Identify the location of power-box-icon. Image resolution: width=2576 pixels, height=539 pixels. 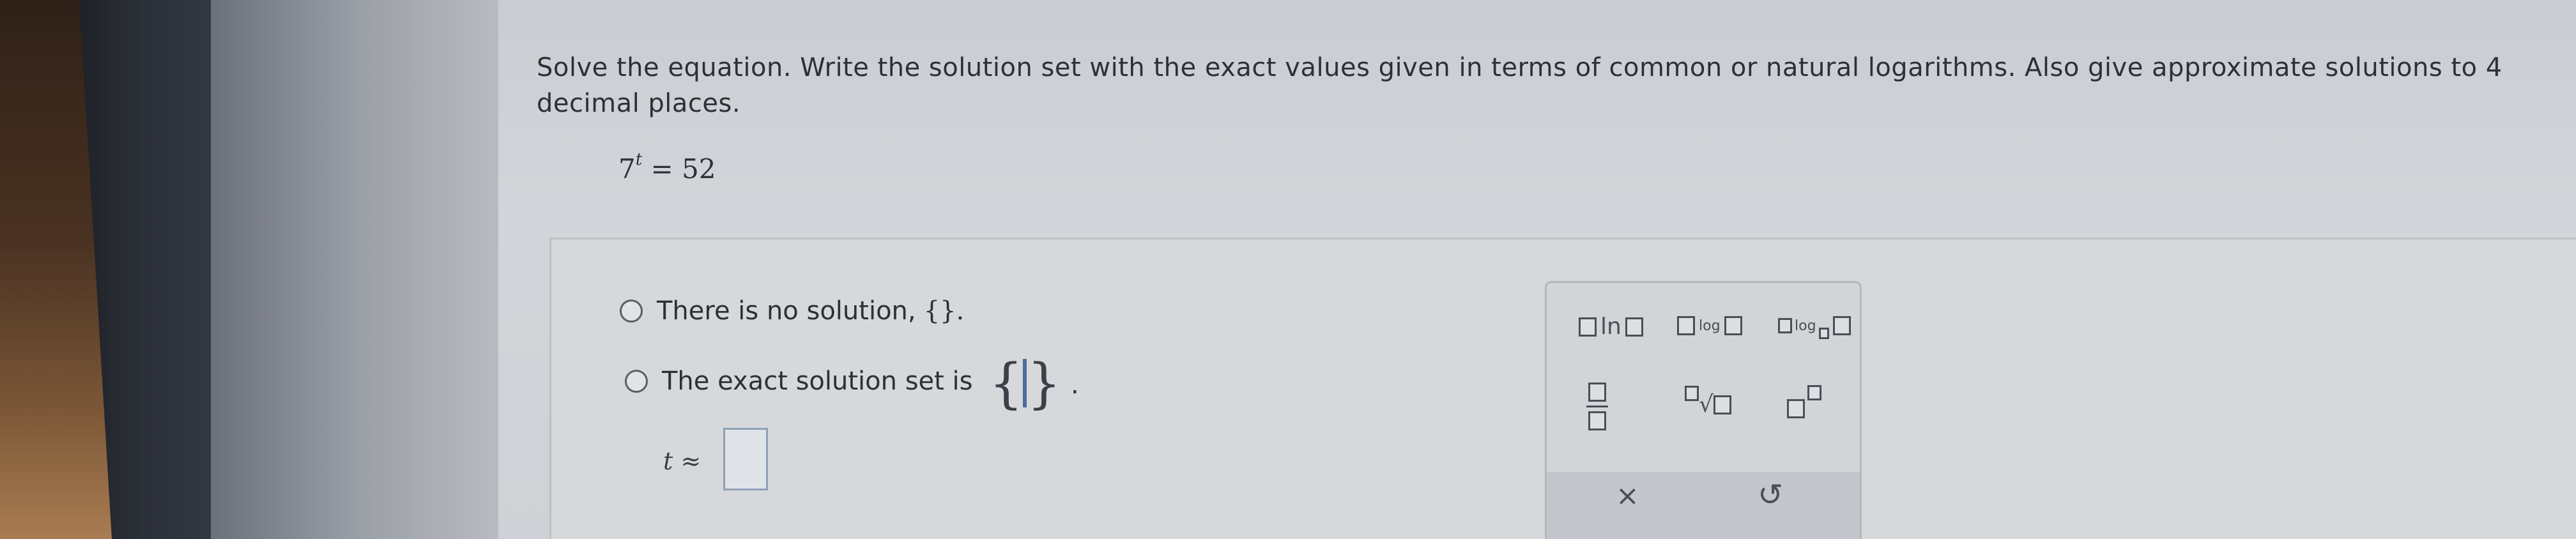
(1814, 392).